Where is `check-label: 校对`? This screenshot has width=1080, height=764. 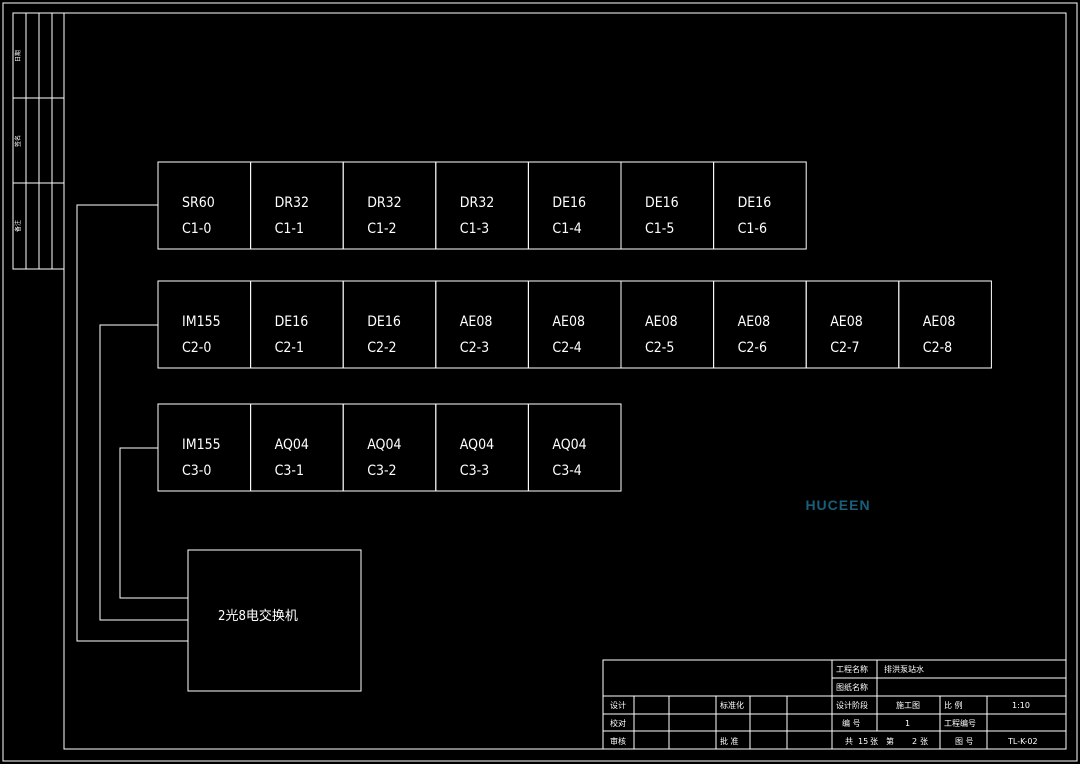 check-label: 校对 is located at coordinates (618, 723).